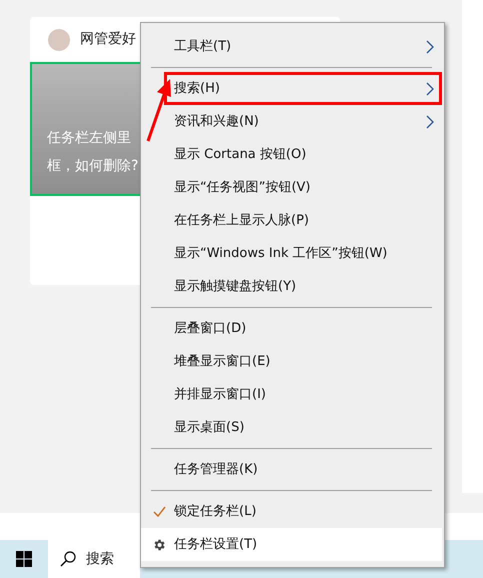  What do you see at coordinates (236, 286) in the screenshot?
I see `menu-item-label: 显示触摸键盘按钮(Y)` at bounding box center [236, 286].